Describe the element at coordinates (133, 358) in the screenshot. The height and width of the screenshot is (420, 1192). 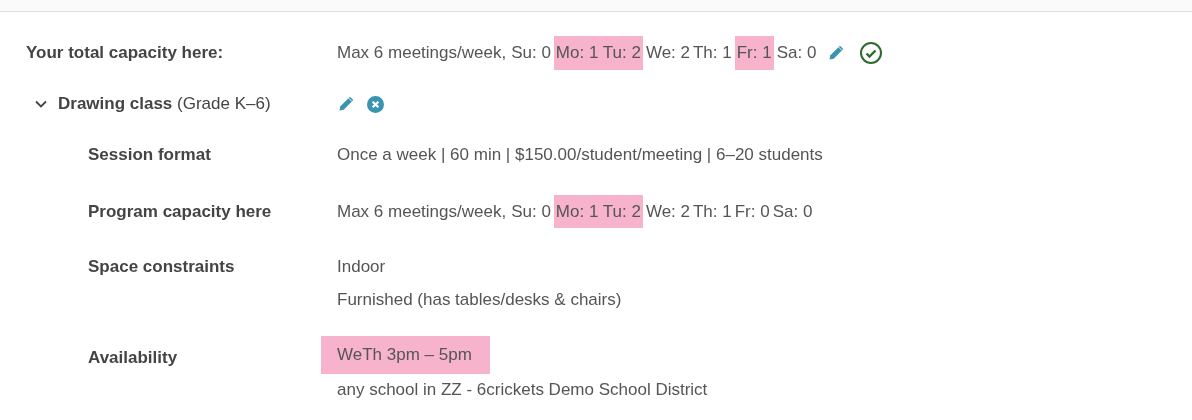
I see `field-label: Availability` at that location.